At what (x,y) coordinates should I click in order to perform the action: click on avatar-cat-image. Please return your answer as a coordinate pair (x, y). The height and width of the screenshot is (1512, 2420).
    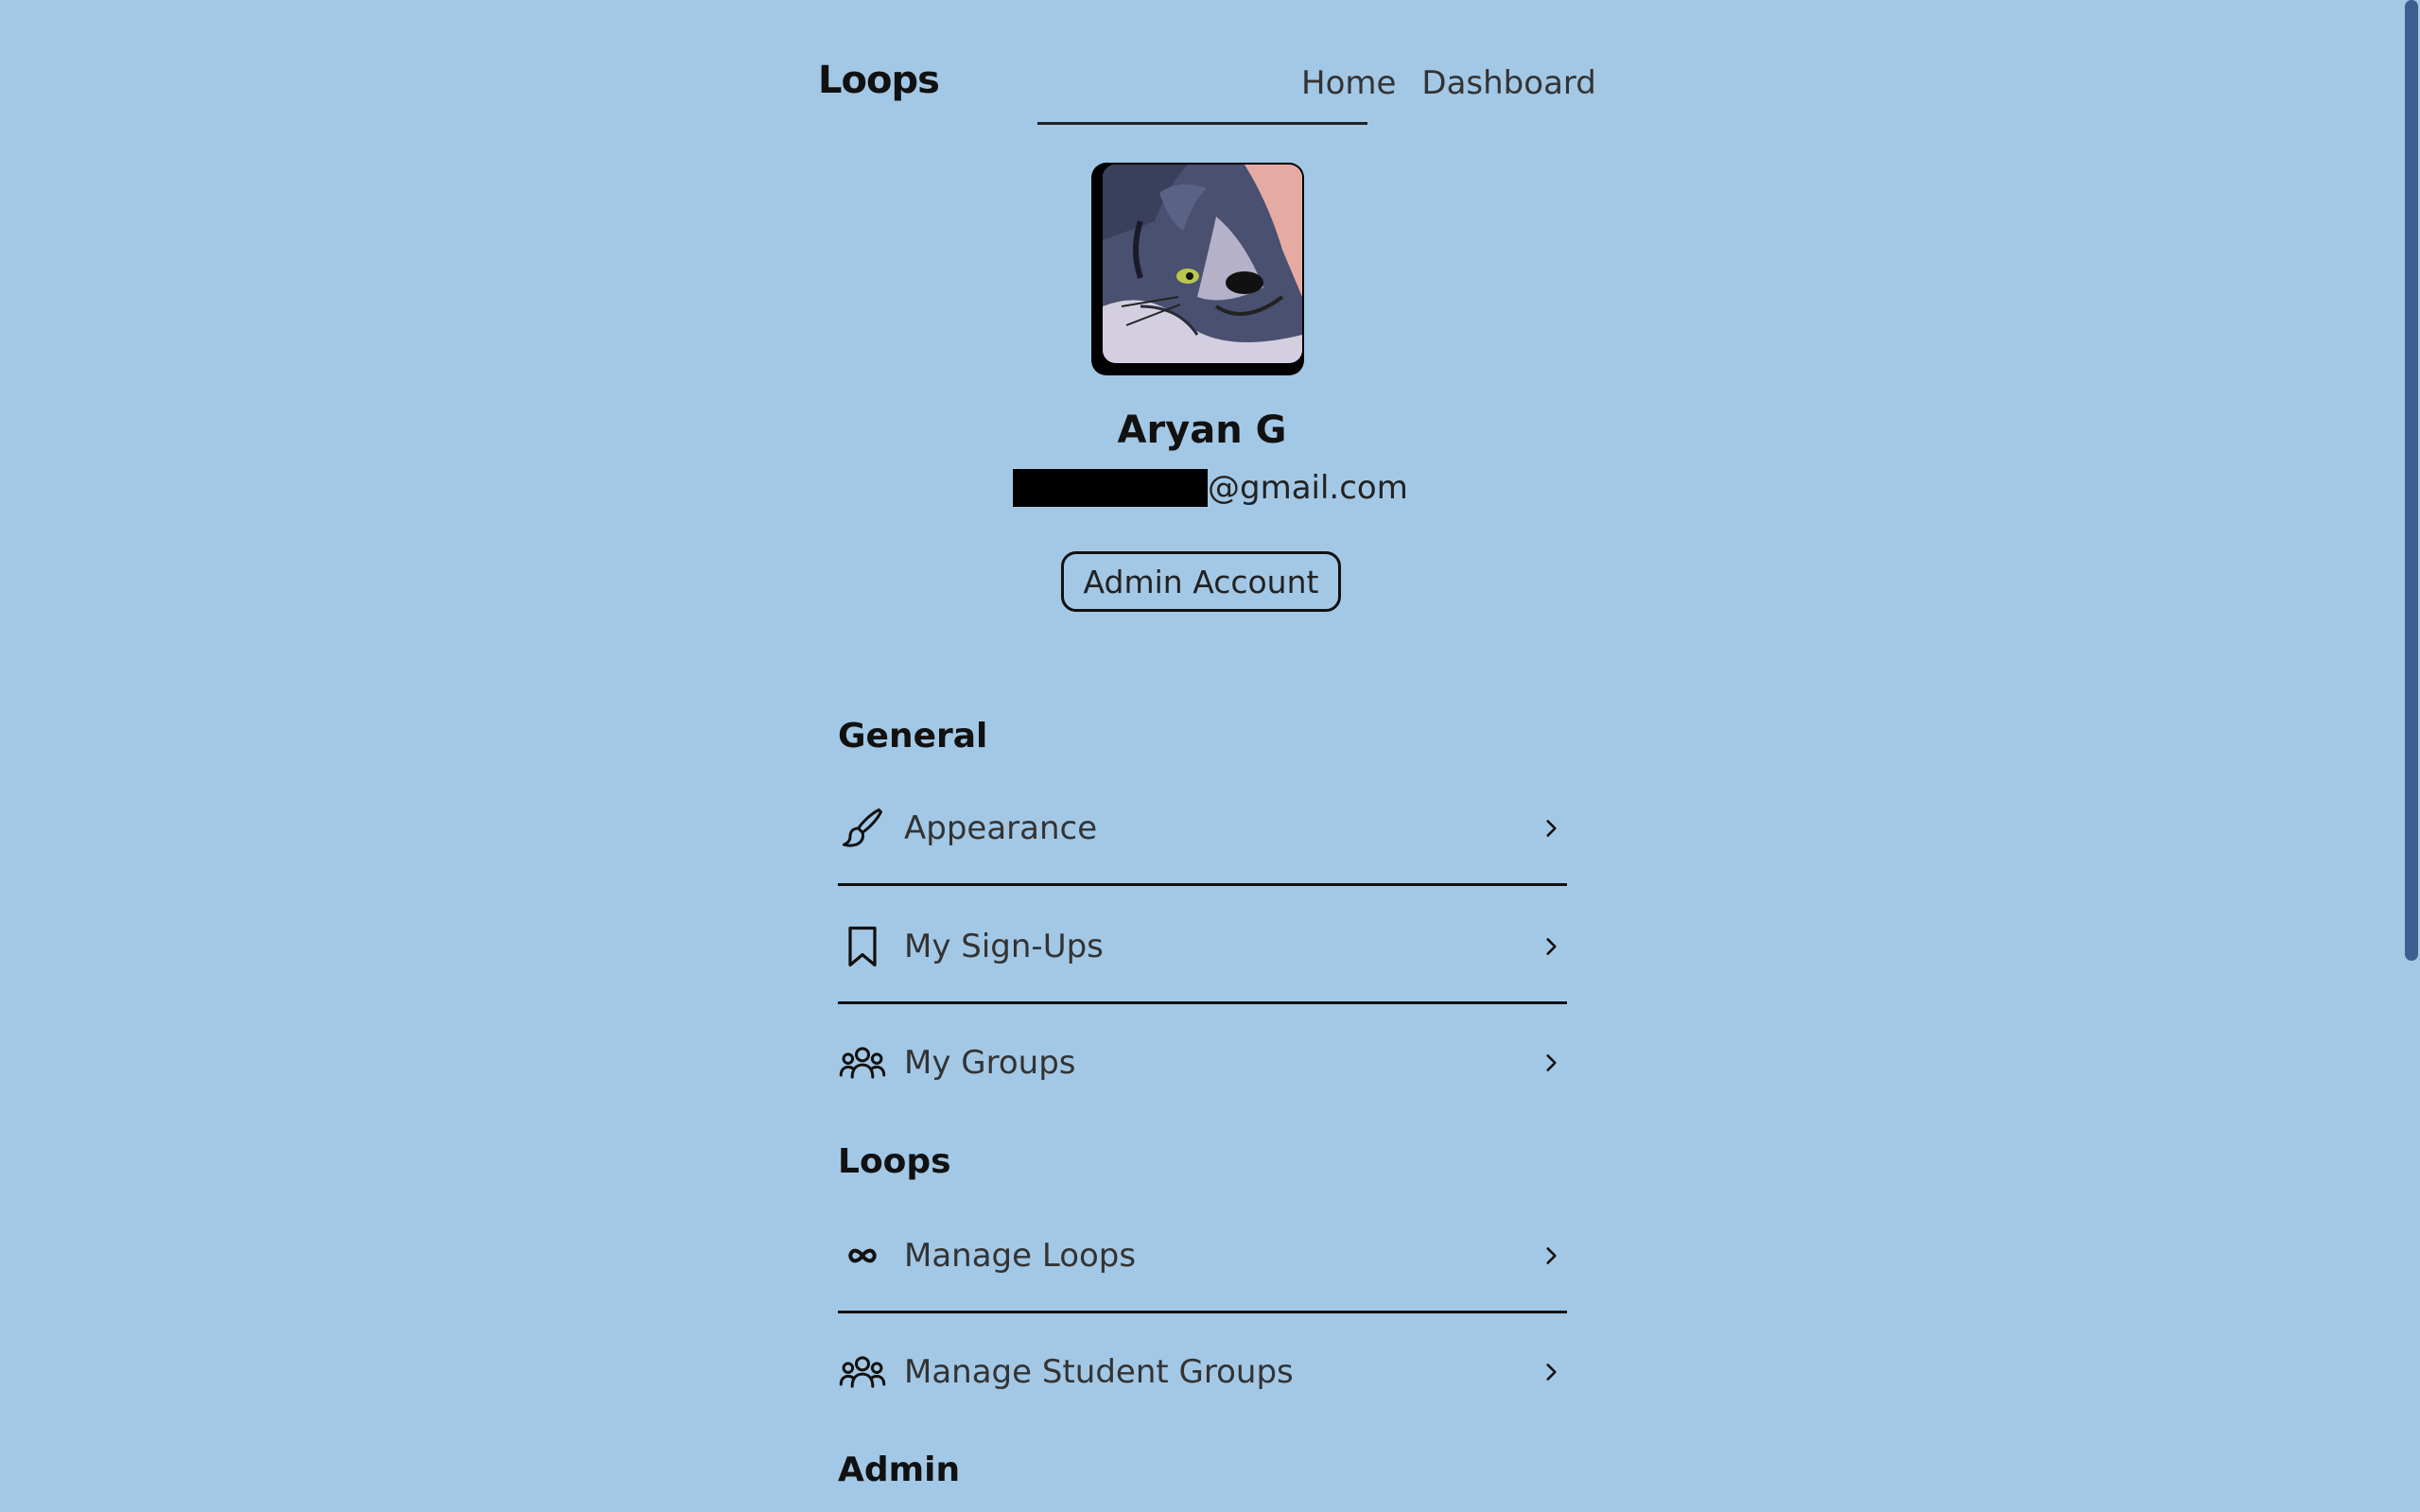
    Looking at the image, I should click on (1203, 264).